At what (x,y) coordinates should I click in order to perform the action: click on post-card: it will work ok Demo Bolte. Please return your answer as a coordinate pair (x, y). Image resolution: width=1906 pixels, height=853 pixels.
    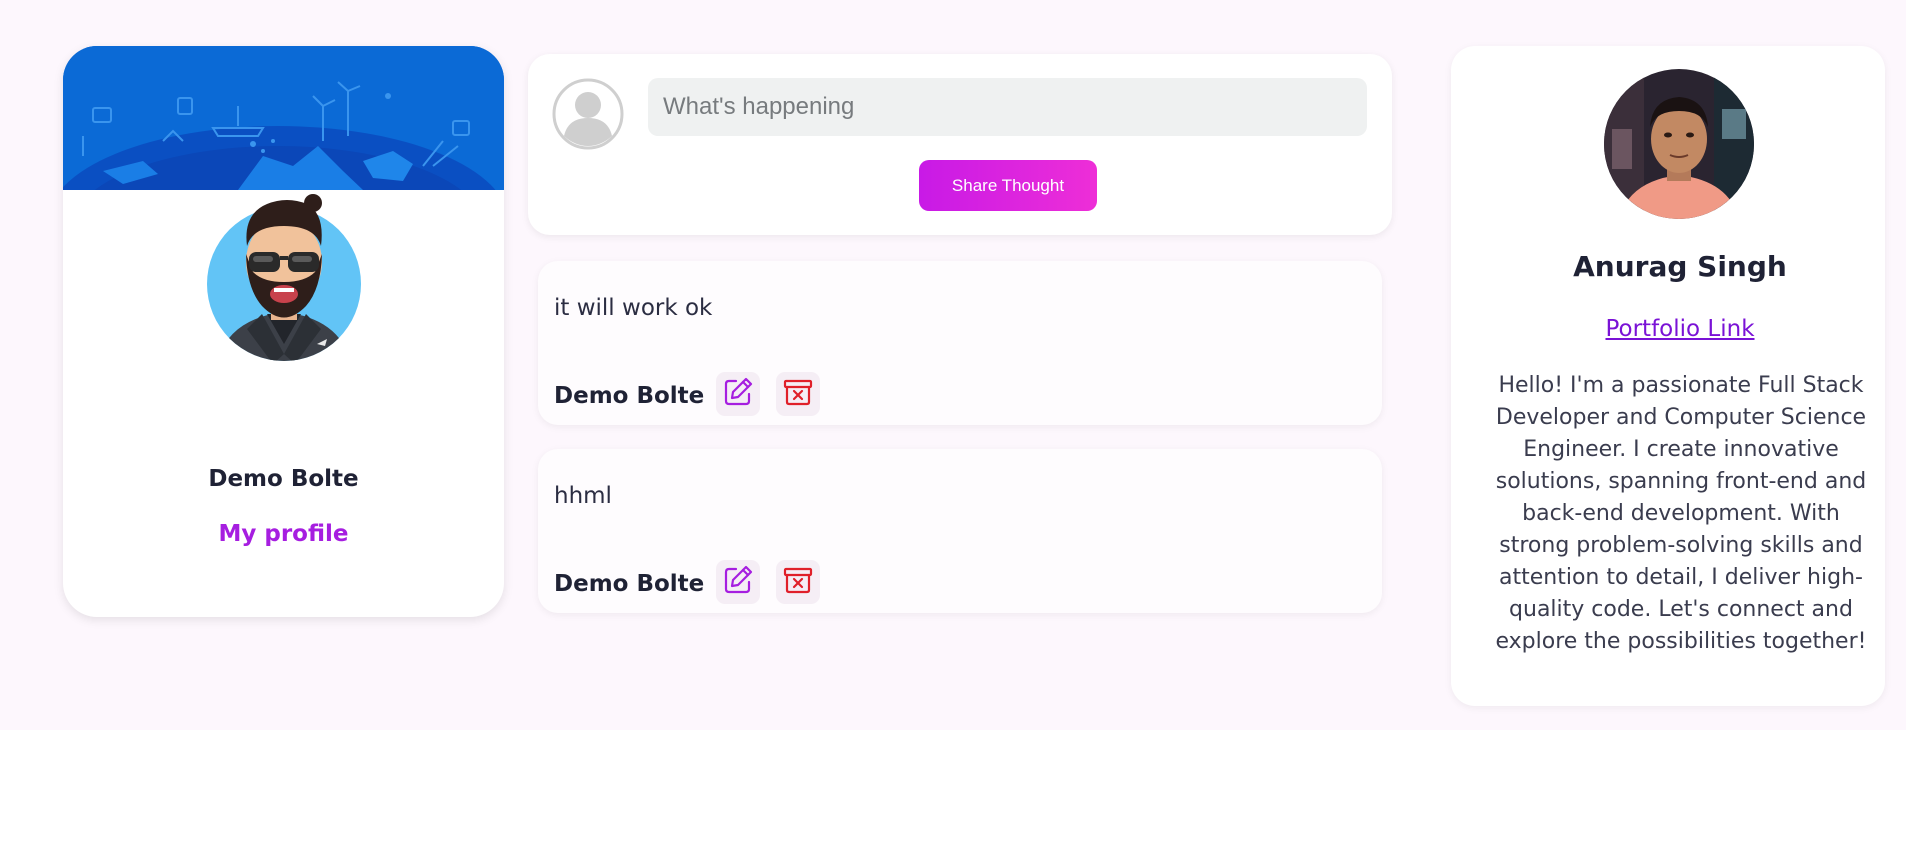
    Looking at the image, I should click on (960, 343).